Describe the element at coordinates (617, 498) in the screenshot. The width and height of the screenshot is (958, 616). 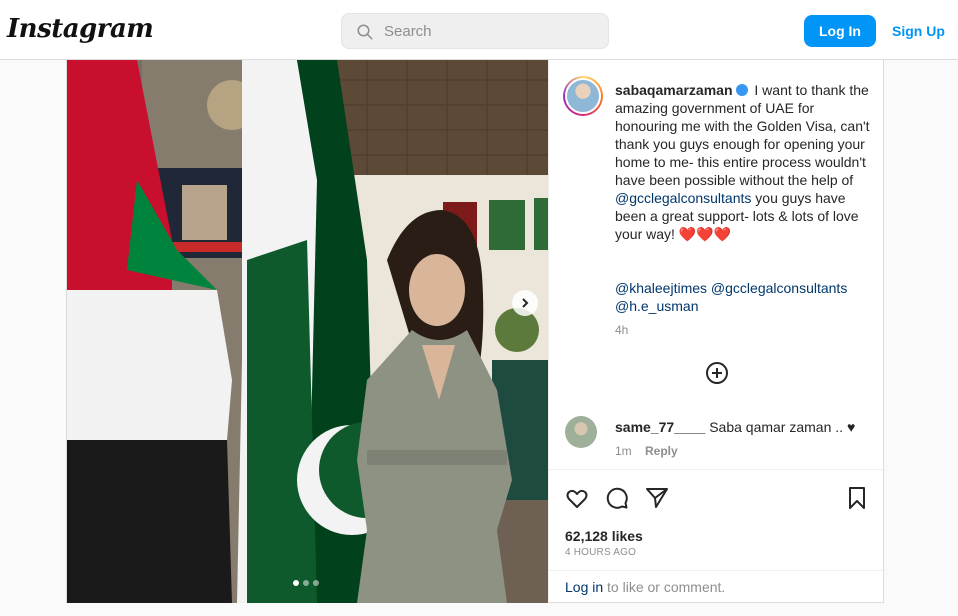
I see `comment-icon` at that location.